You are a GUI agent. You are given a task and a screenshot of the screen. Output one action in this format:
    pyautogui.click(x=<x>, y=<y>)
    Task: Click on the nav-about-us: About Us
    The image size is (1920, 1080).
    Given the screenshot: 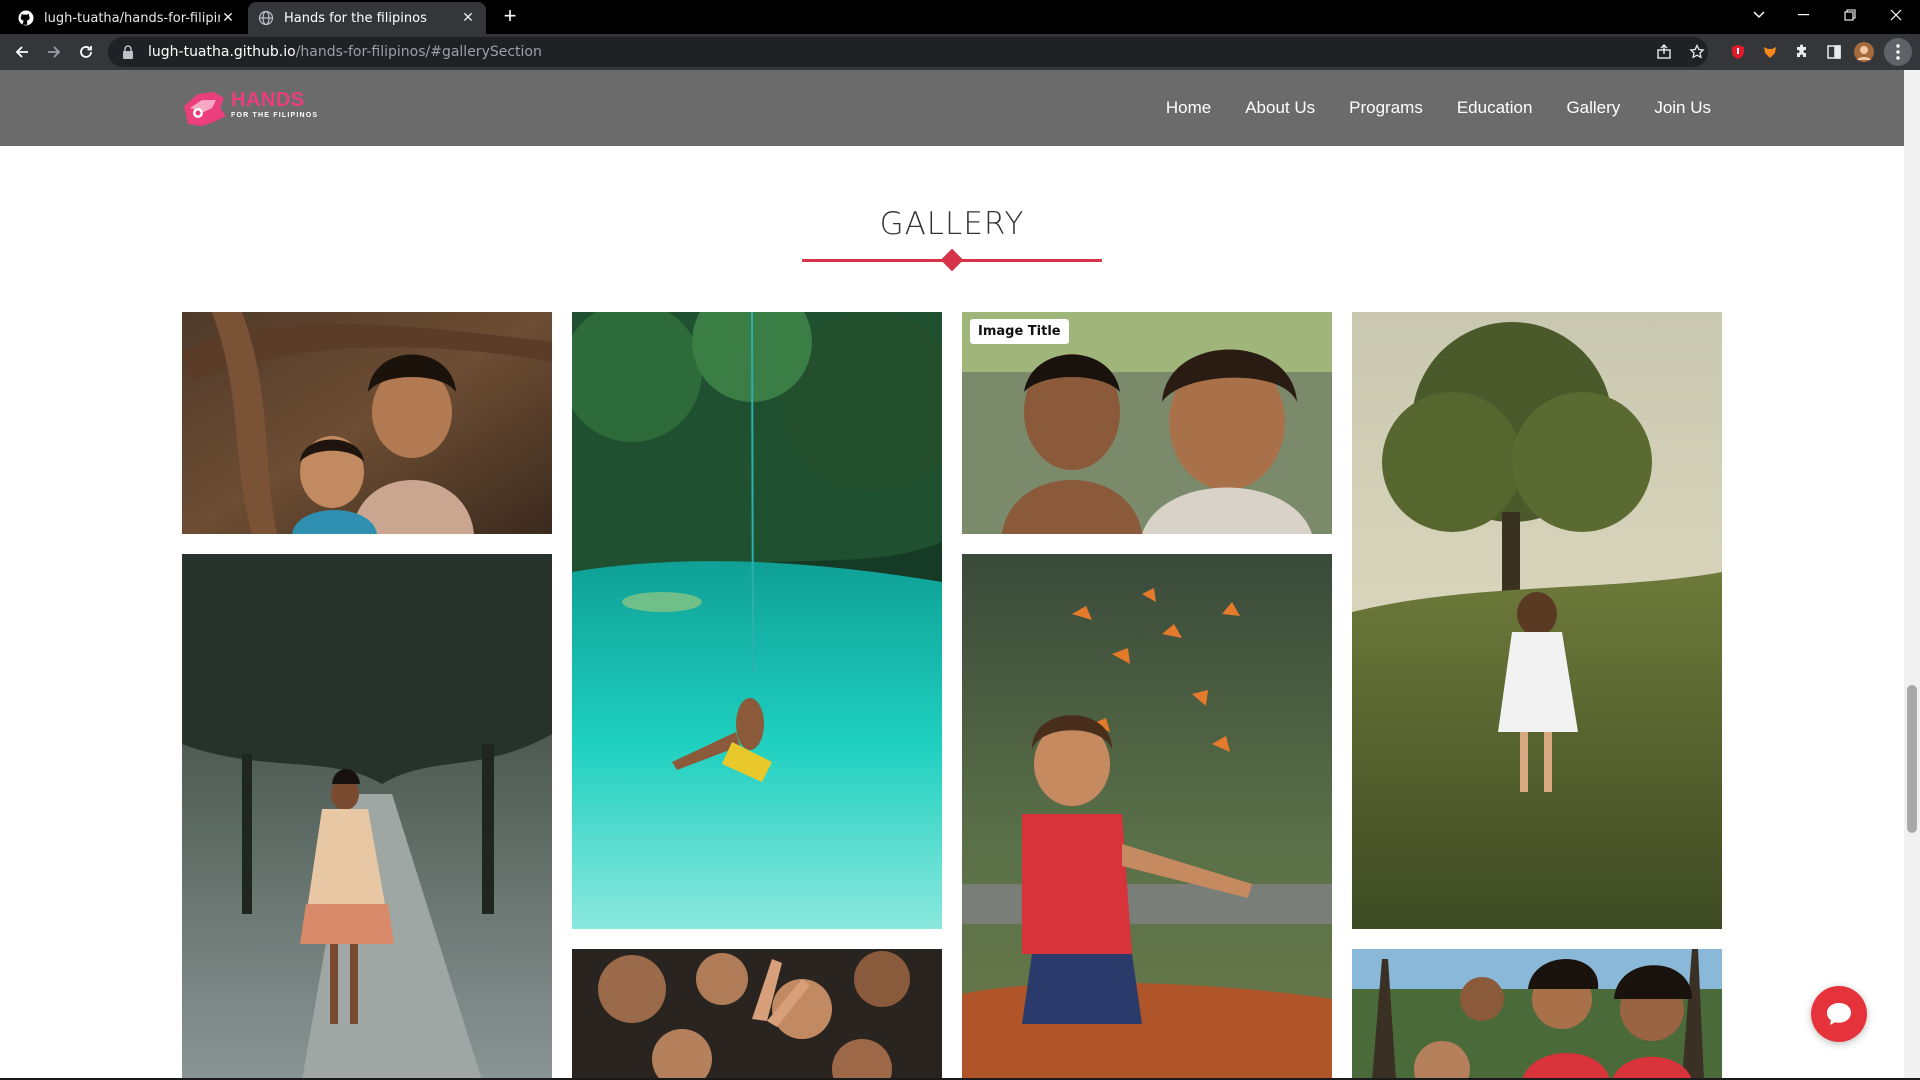 What is the action you would take?
    pyautogui.click(x=1280, y=108)
    